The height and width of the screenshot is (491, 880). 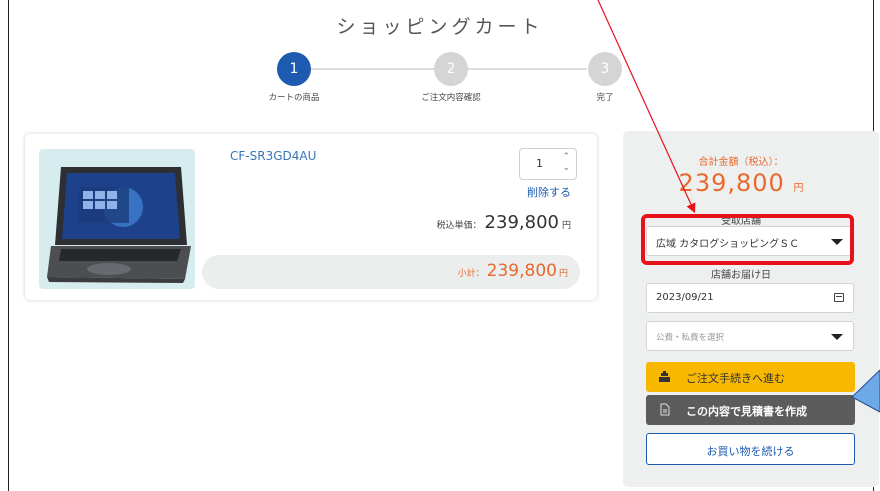 I want to click on create-quote-button: この内容で見積書を作成, so click(x=750, y=410).